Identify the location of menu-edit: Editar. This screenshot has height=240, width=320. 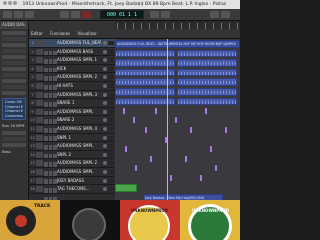
(37, 33).